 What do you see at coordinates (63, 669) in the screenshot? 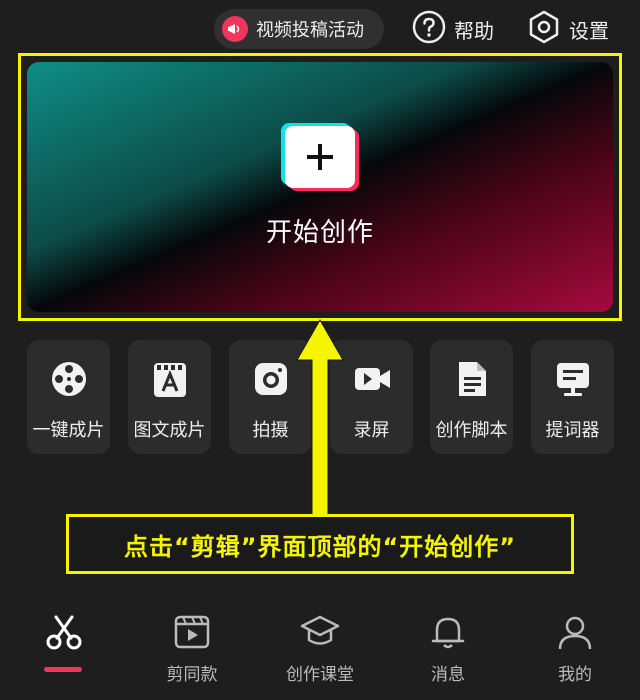
I see `active-tab-indicator` at bounding box center [63, 669].